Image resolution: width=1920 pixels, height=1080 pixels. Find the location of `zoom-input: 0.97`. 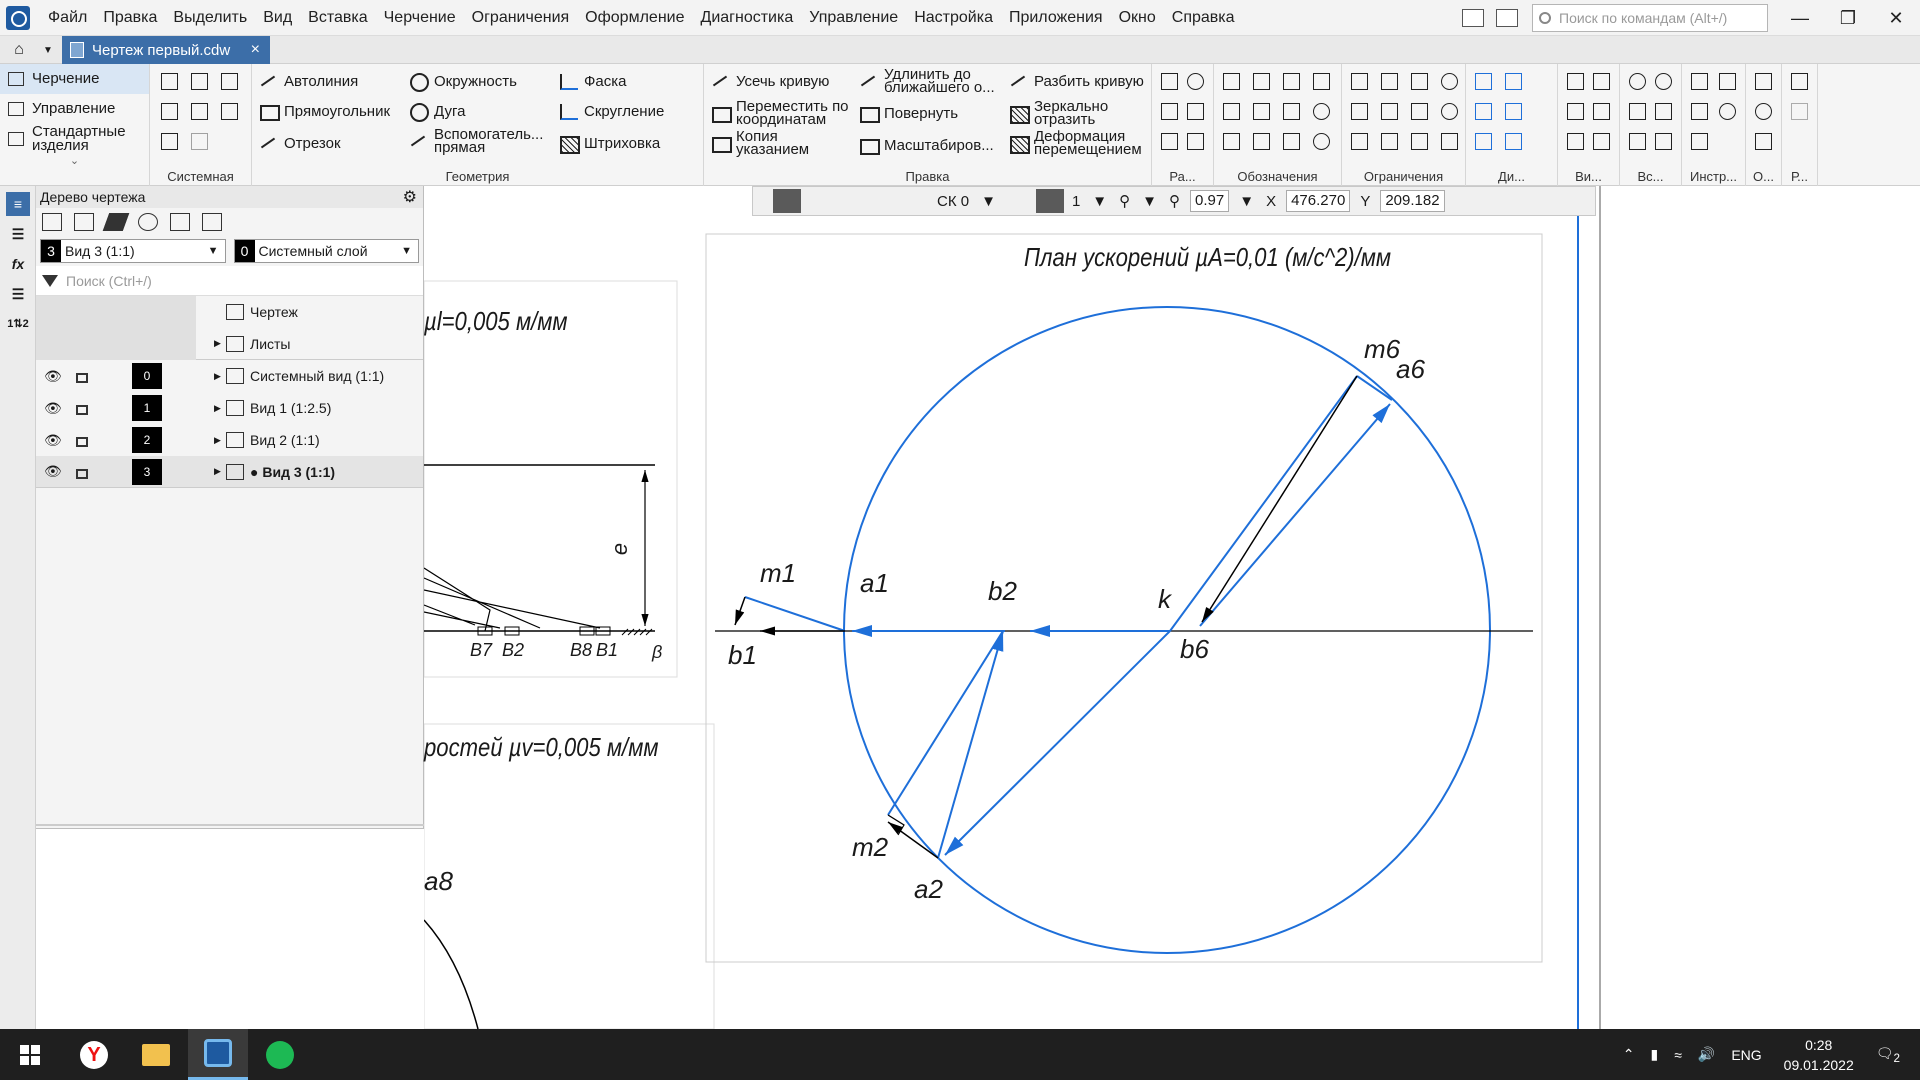

zoom-input: 0.97 is located at coordinates (1210, 201).